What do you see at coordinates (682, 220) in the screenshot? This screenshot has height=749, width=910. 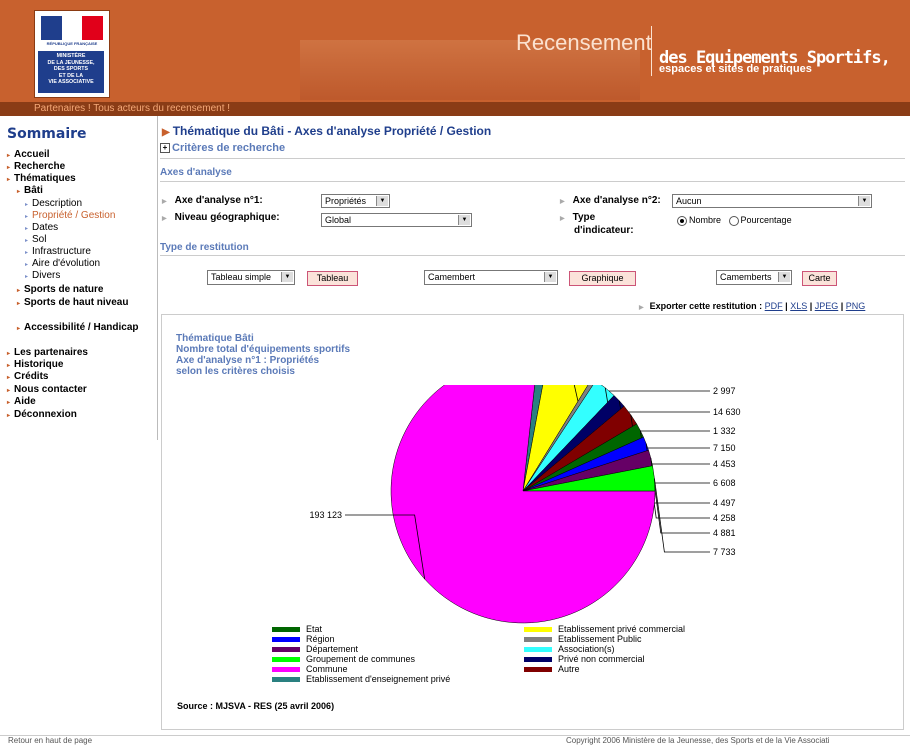 I see `radio-nombre` at bounding box center [682, 220].